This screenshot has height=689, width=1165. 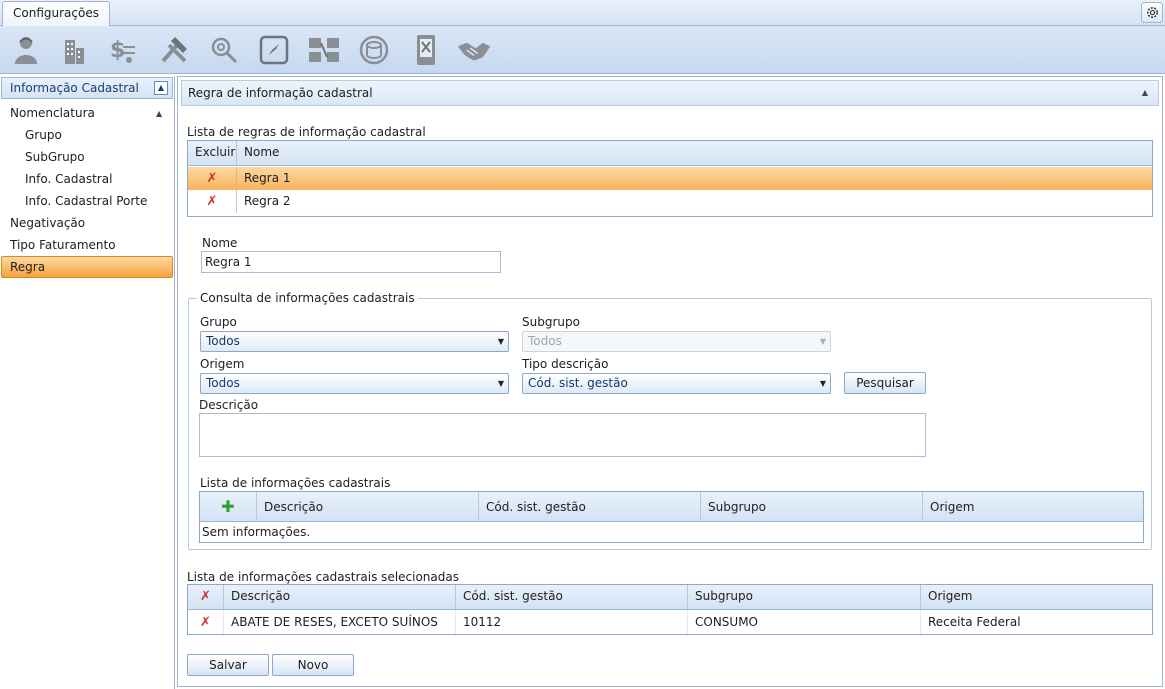 What do you see at coordinates (676, 341) in the screenshot?
I see `subgrupo-select: Todos ▼` at bounding box center [676, 341].